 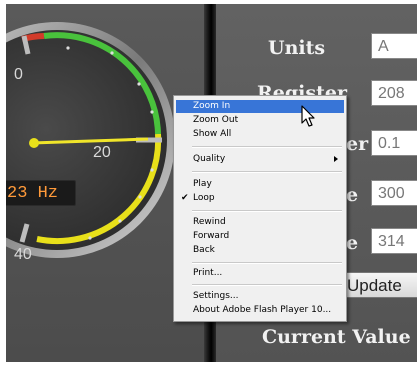 I want to click on menu-item-back: Back, so click(x=260, y=250).